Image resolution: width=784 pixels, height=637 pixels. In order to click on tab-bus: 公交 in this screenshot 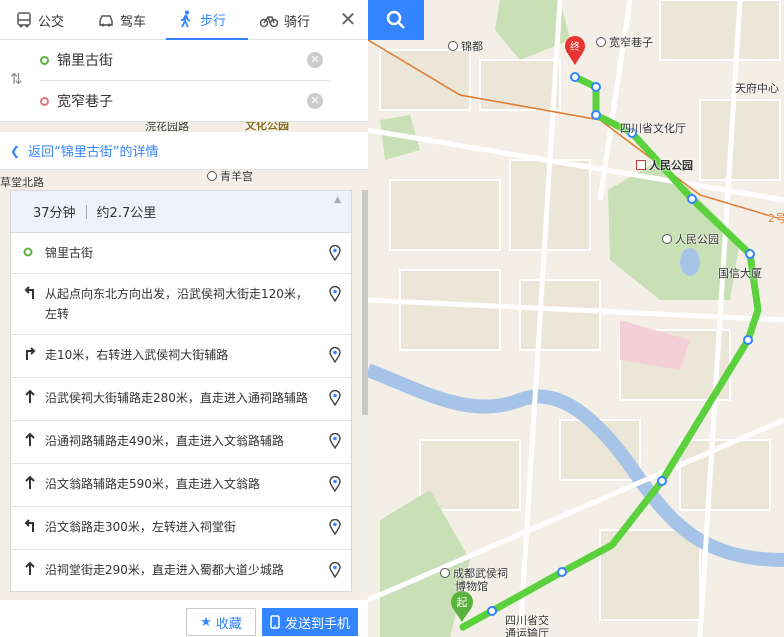, I will do `click(42, 20)`.